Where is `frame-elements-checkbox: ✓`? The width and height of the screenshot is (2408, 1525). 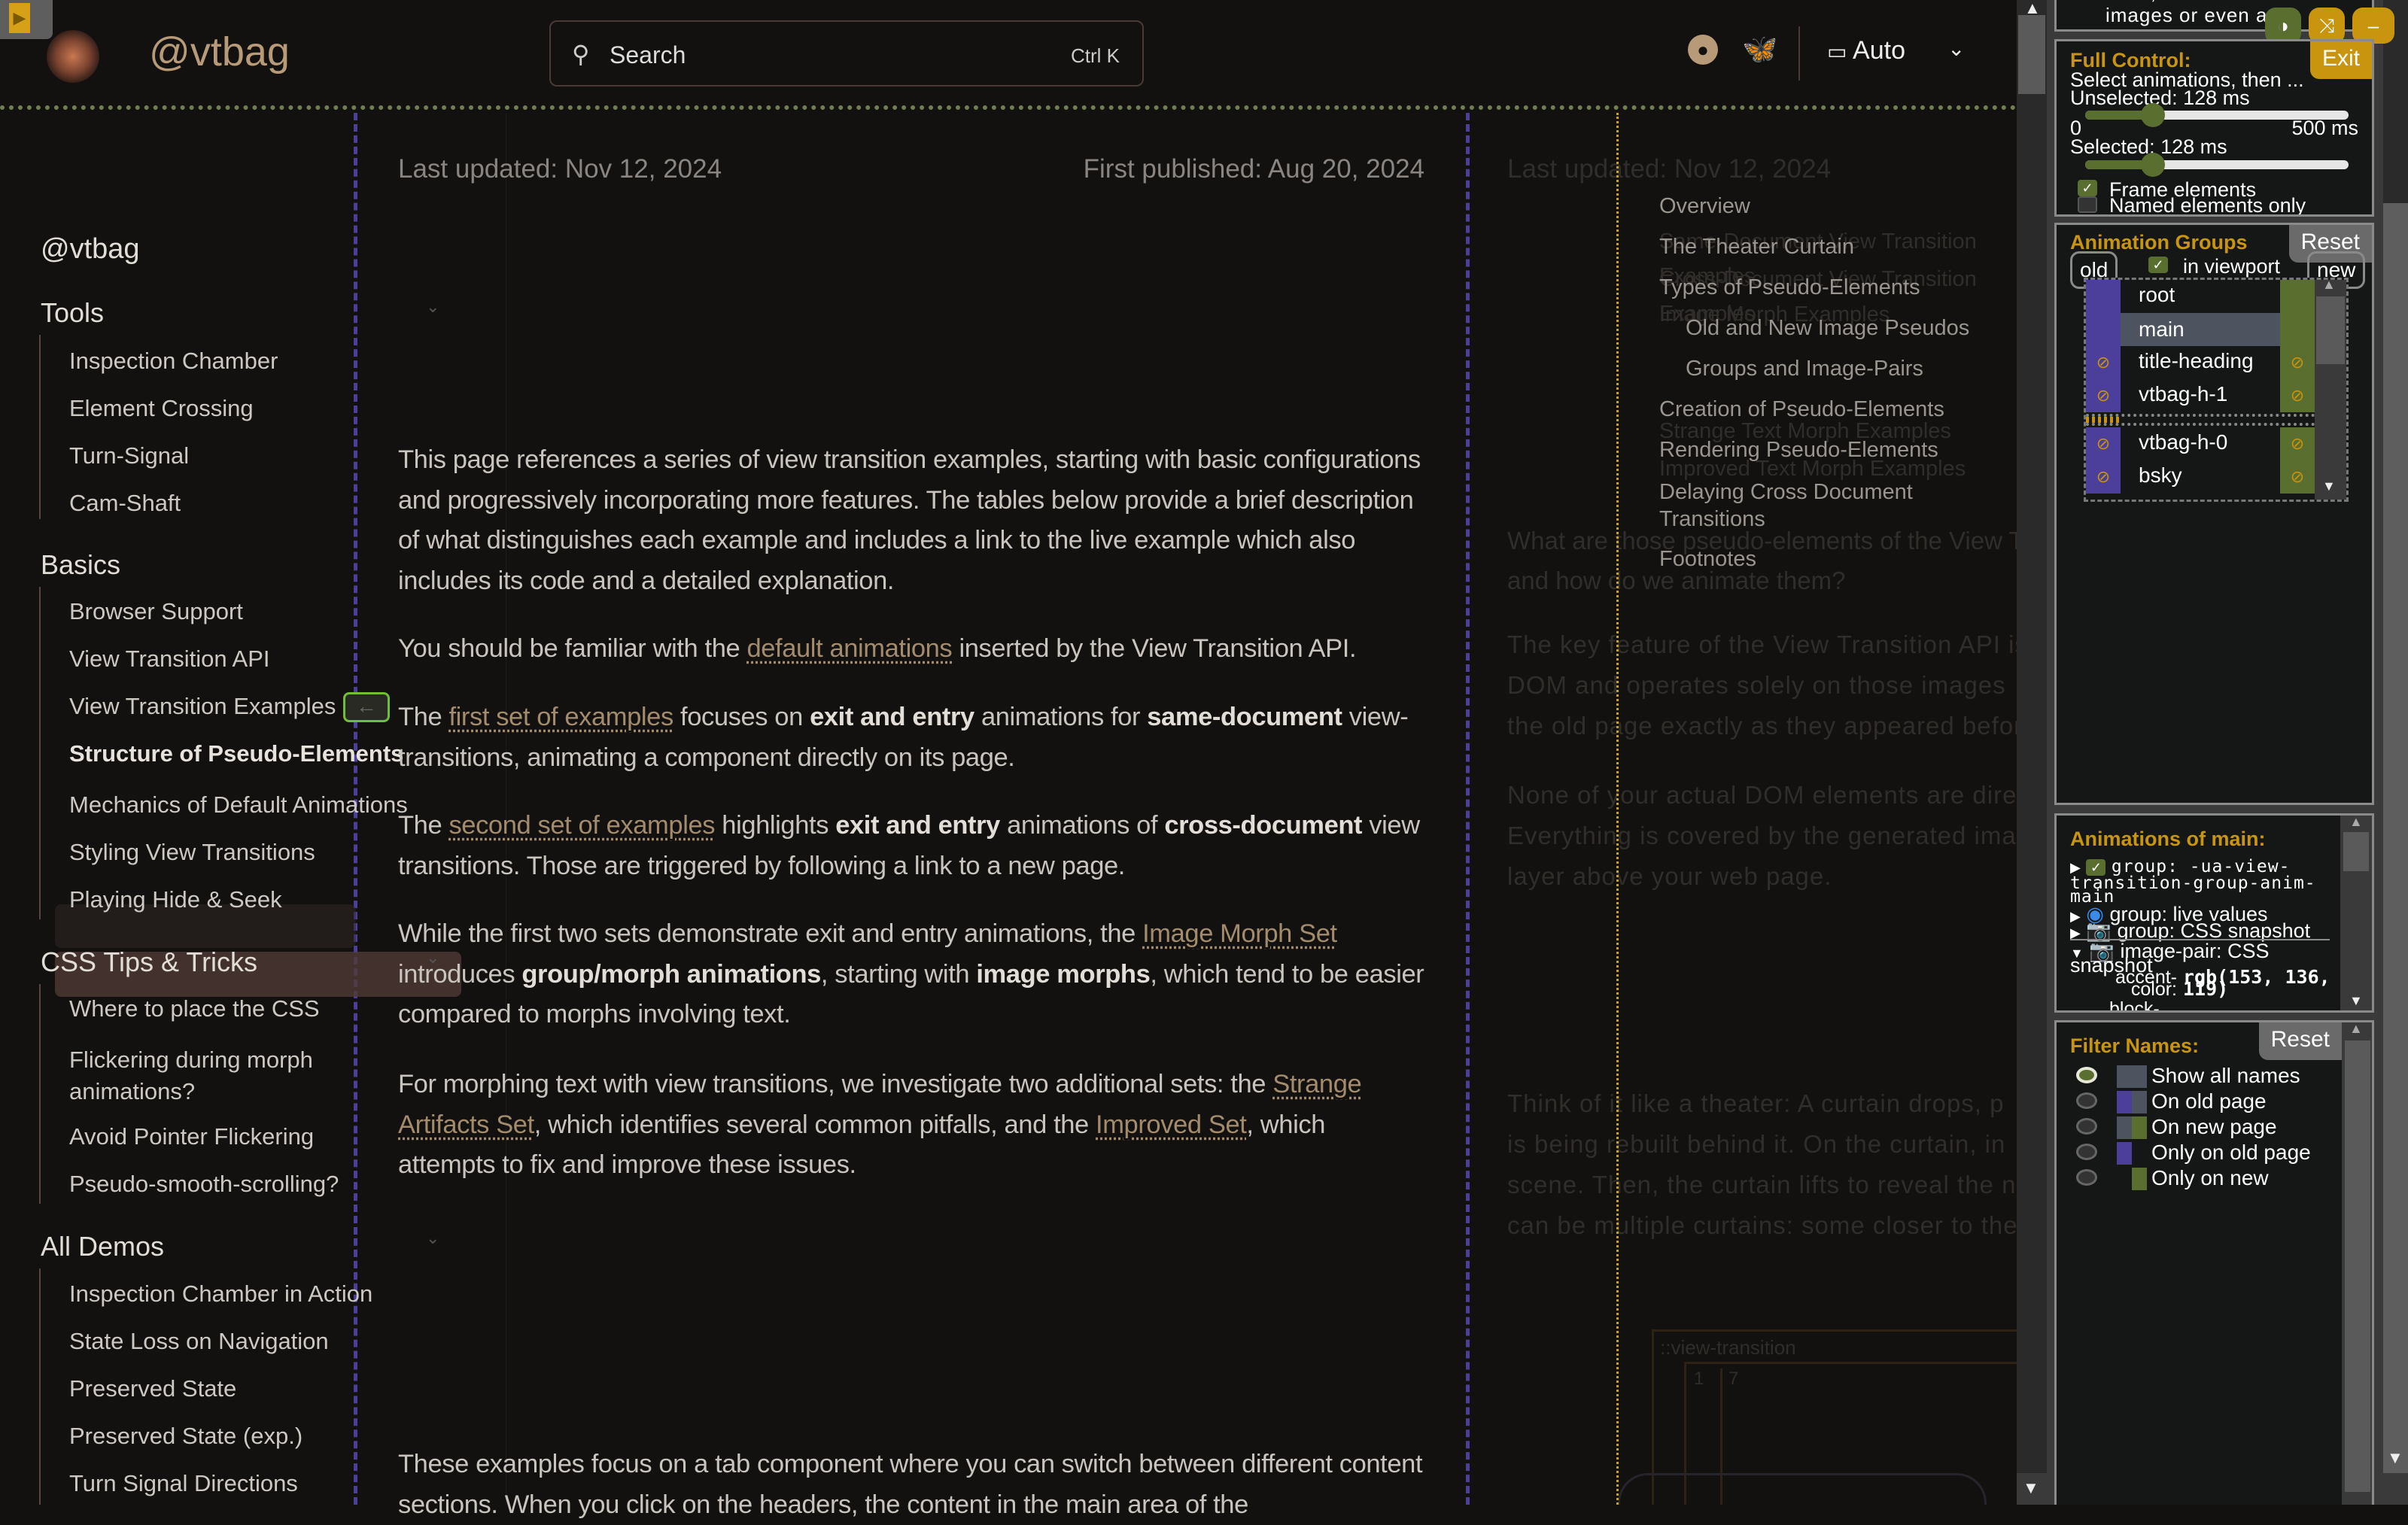 frame-elements-checkbox: ✓ is located at coordinates (2087, 188).